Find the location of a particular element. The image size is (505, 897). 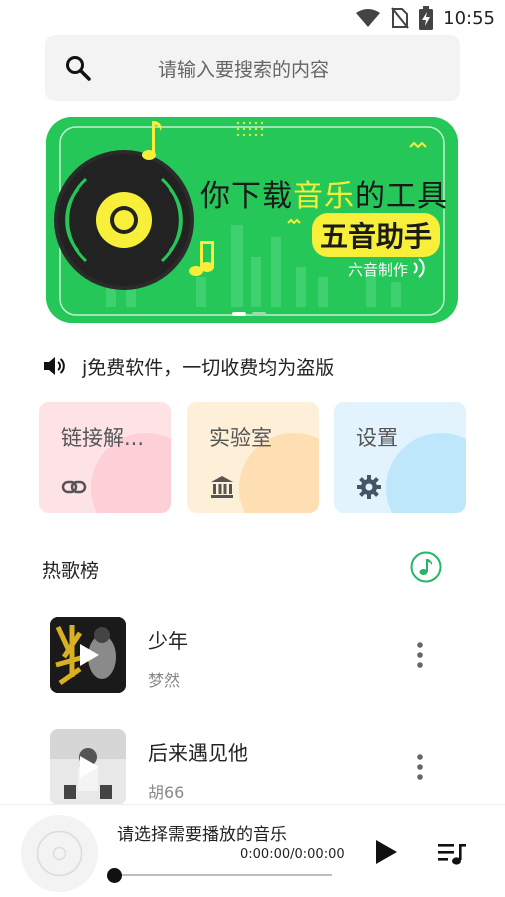

progress-track is located at coordinates (222, 875).